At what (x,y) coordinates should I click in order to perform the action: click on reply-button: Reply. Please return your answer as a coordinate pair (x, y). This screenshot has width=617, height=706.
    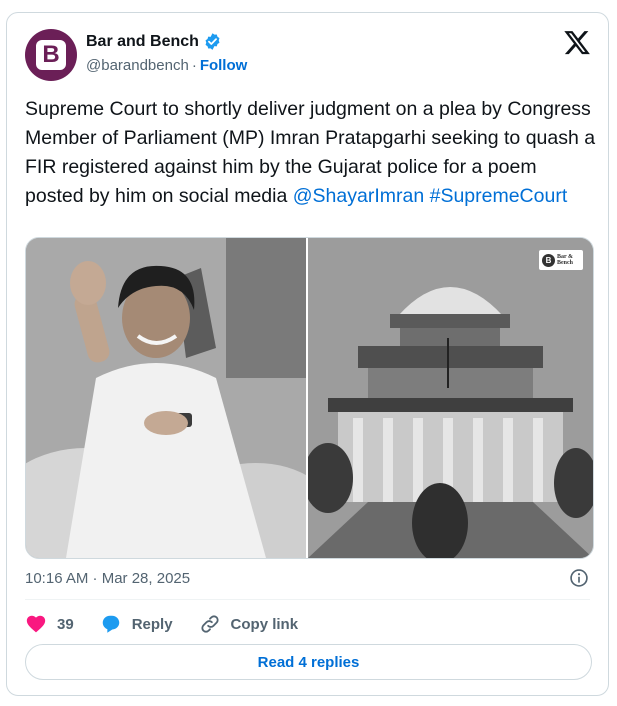
    Looking at the image, I should click on (136, 624).